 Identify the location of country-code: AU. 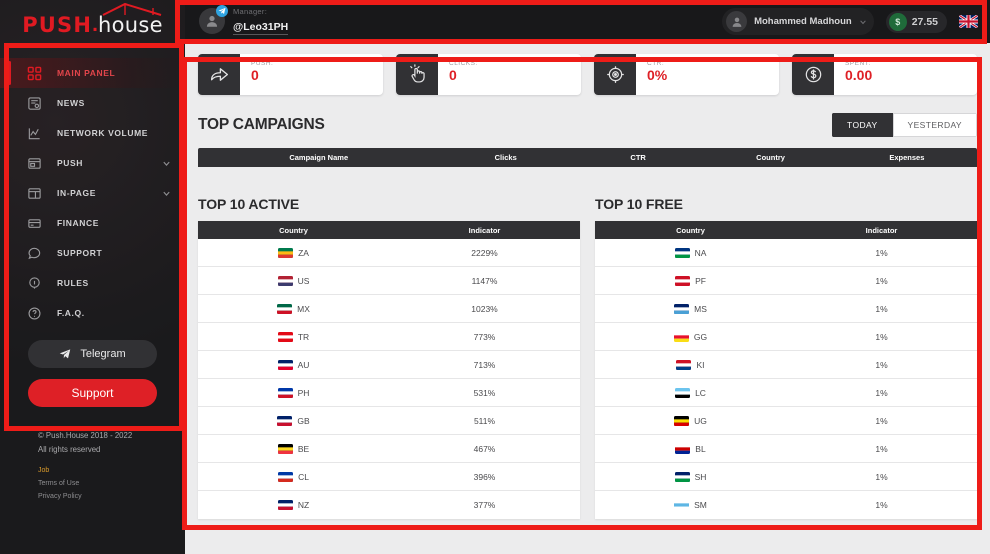
(303, 364).